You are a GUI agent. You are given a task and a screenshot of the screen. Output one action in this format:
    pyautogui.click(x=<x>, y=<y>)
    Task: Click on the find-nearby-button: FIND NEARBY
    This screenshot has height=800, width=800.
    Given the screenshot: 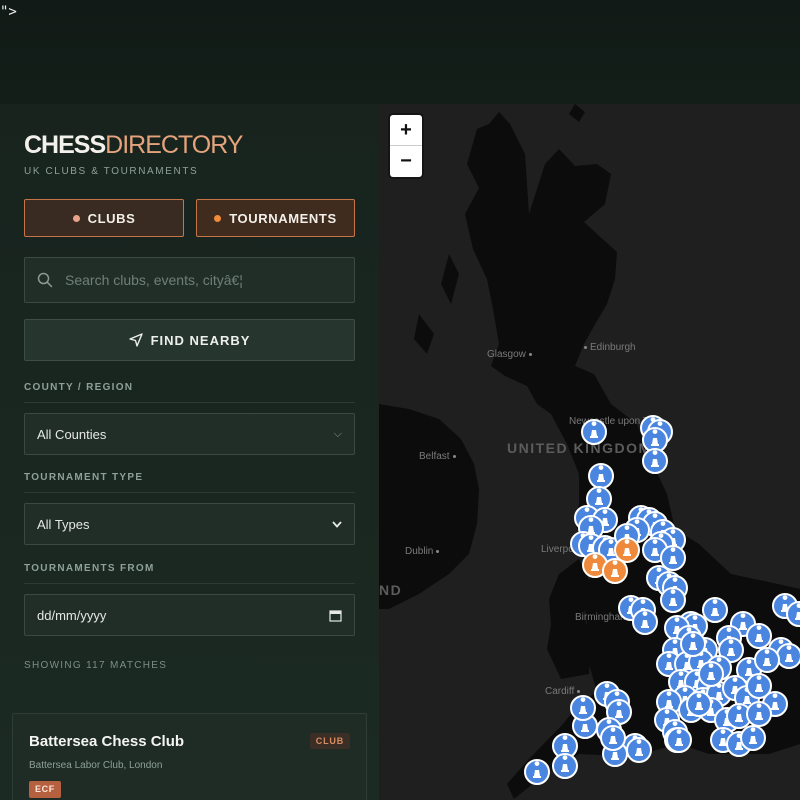 What is the action you would take?
    pyautogui.click(x=189, y=340)
    